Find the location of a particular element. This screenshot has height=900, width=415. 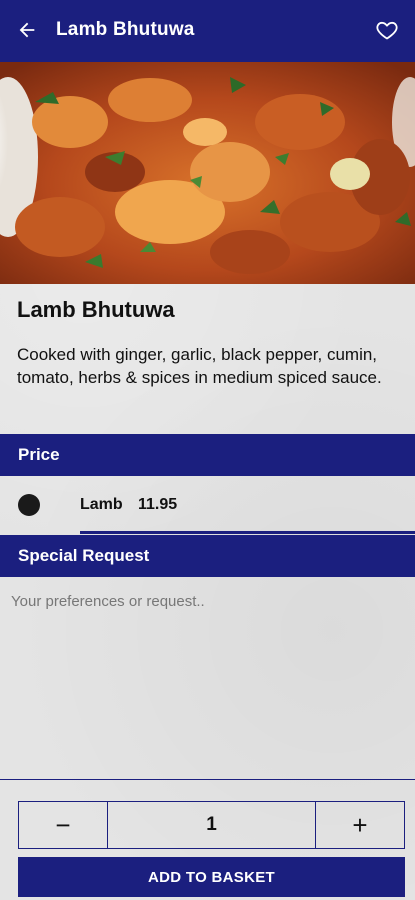

favorite-button is located at coordinates (387, 30).